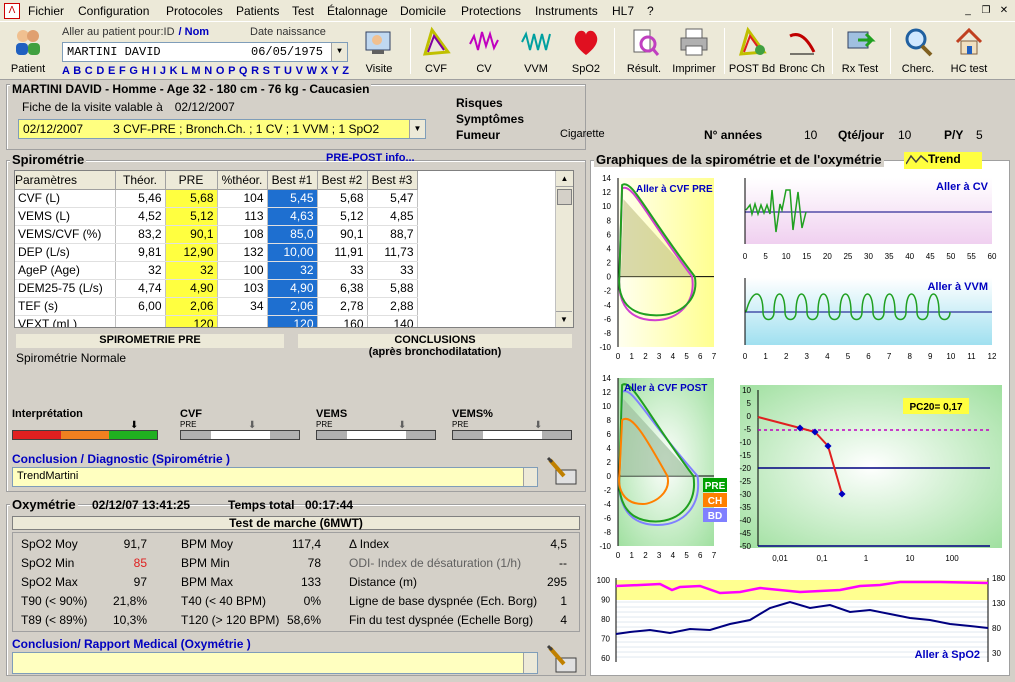 Image resolution: width=1015 pixels, height=682 pixels. I want to click on vems-pct-pre-label: PRE, so click(460, 424).